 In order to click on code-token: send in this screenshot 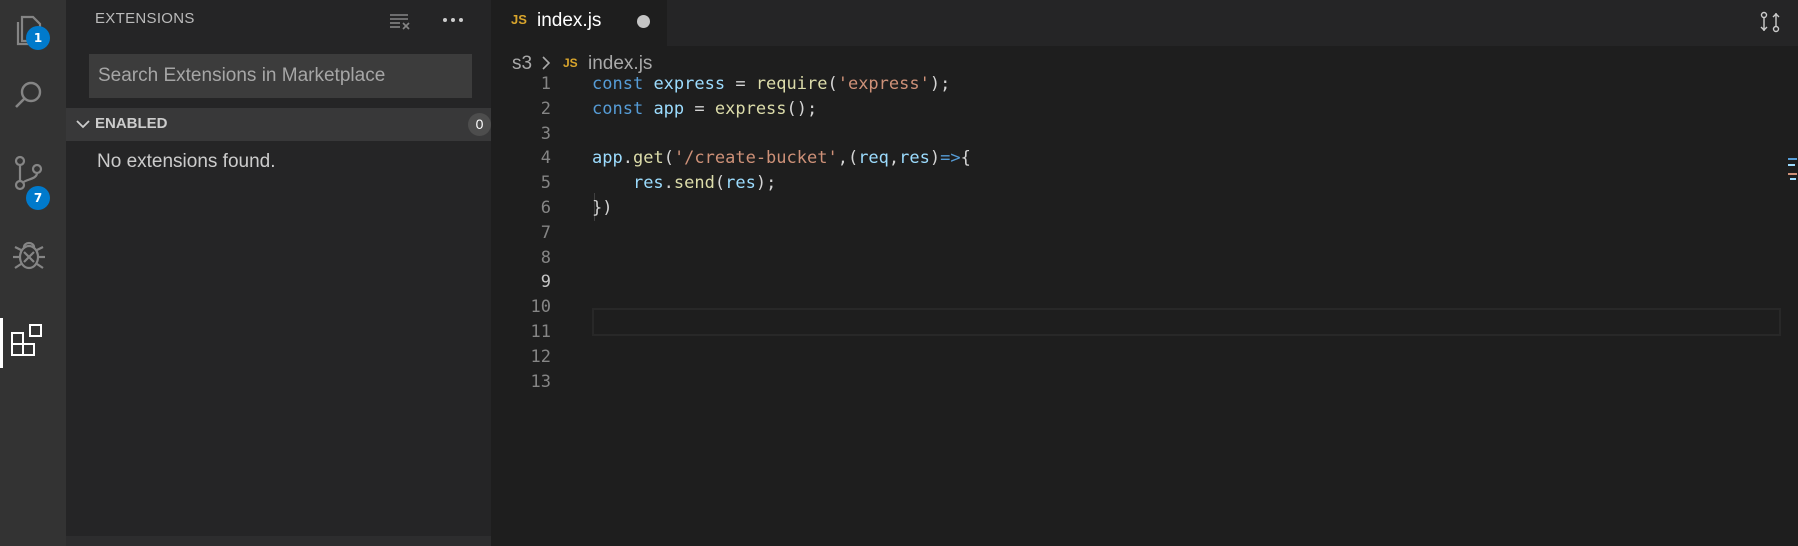, I will do `click(694, 183)`.